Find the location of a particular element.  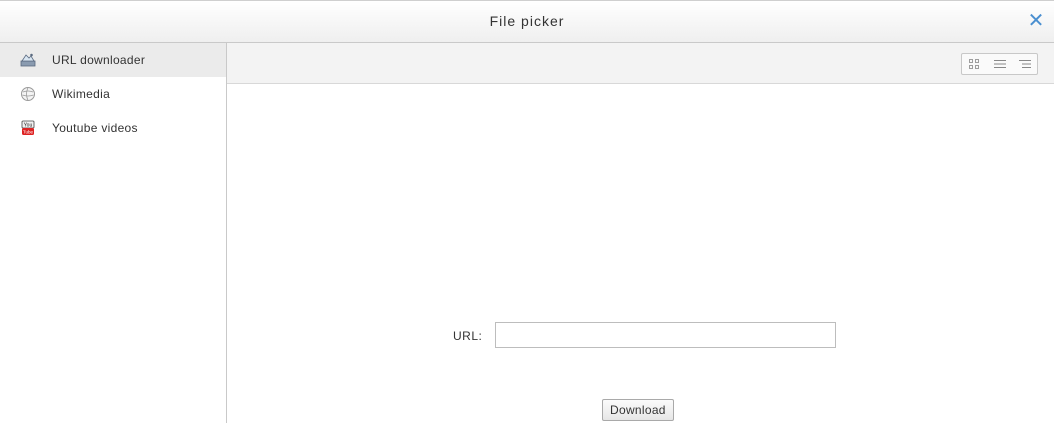

download-button: Download is located at coordinates (638, 410).